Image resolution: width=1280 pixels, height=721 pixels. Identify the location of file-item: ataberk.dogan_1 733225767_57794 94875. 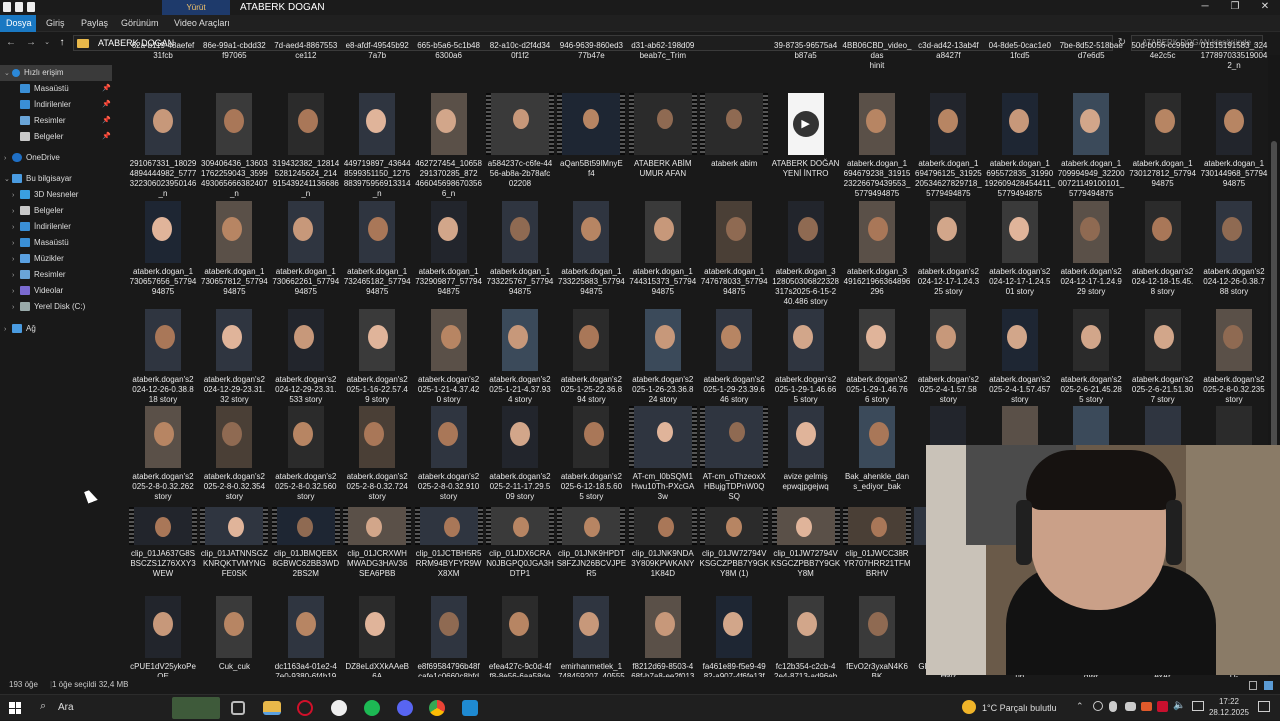
(520, 251).